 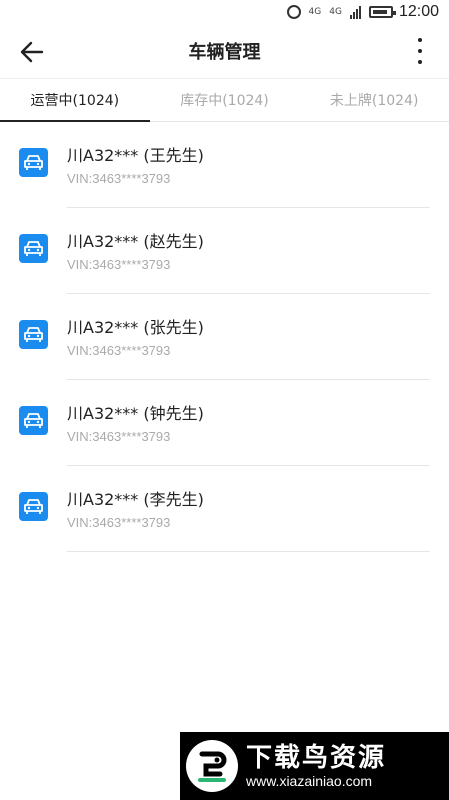 What do you see at coordinates (75, 100) in the screenshot?
I see `tab-operating: 运营中(1024)` at bounding box center [75, 100].